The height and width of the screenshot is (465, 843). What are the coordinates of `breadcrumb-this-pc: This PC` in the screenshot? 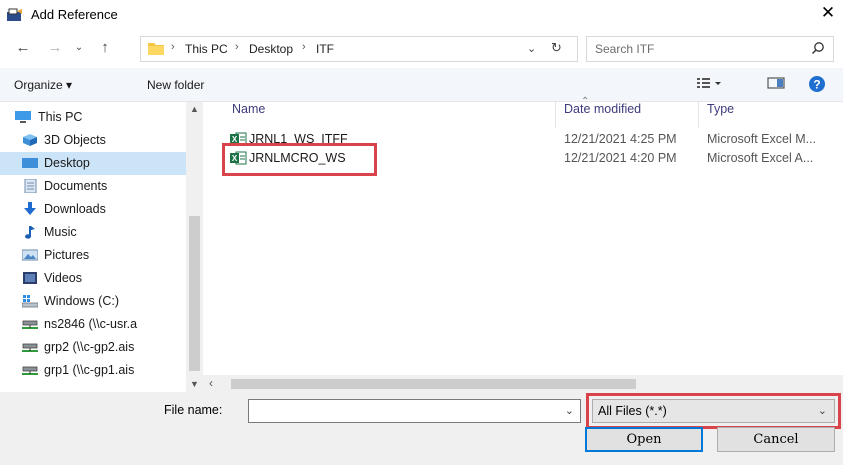 It's located at (206, 49).